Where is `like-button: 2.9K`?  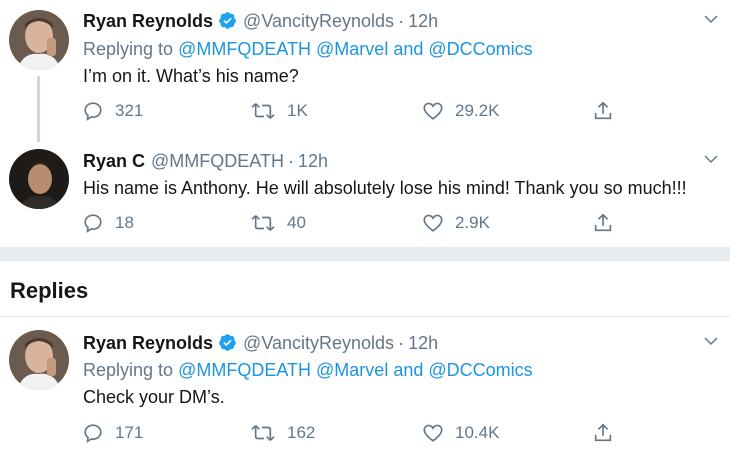 like-button: 2.9K is located at coordinates (456, 223).